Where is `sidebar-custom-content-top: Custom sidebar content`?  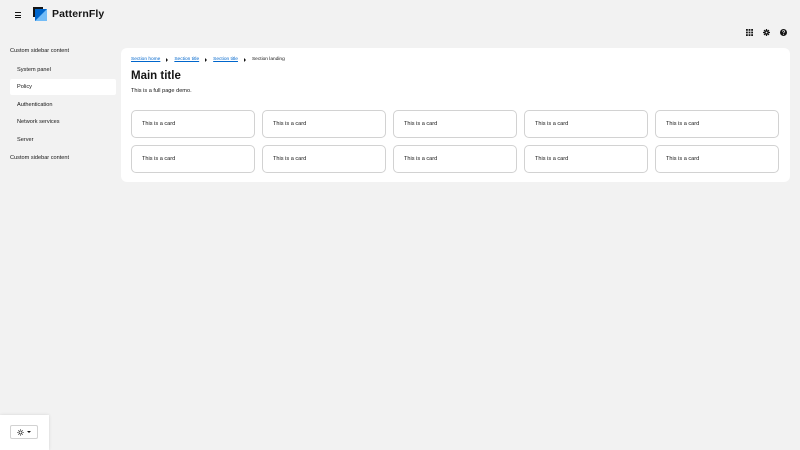 sidebar-custom-content-top: Custom sidebar content is located at coordinates (40, 51).